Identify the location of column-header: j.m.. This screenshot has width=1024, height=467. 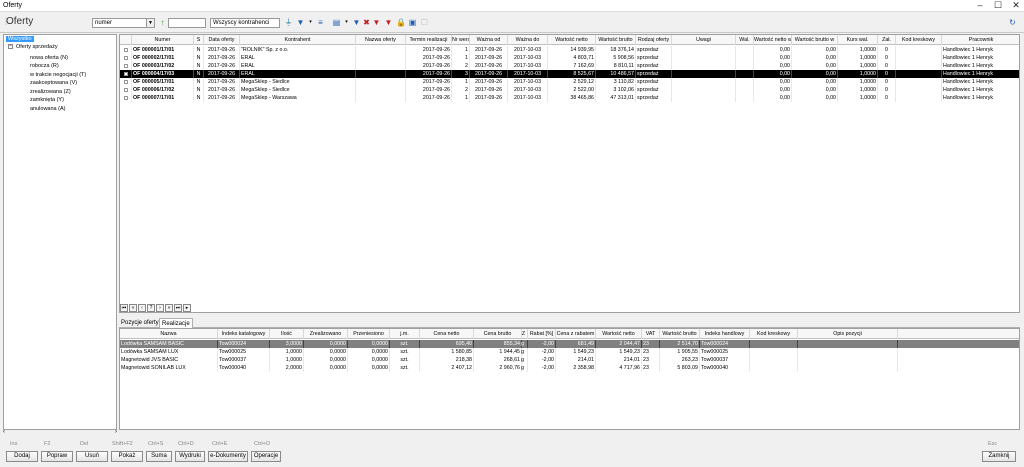
(405, 334).